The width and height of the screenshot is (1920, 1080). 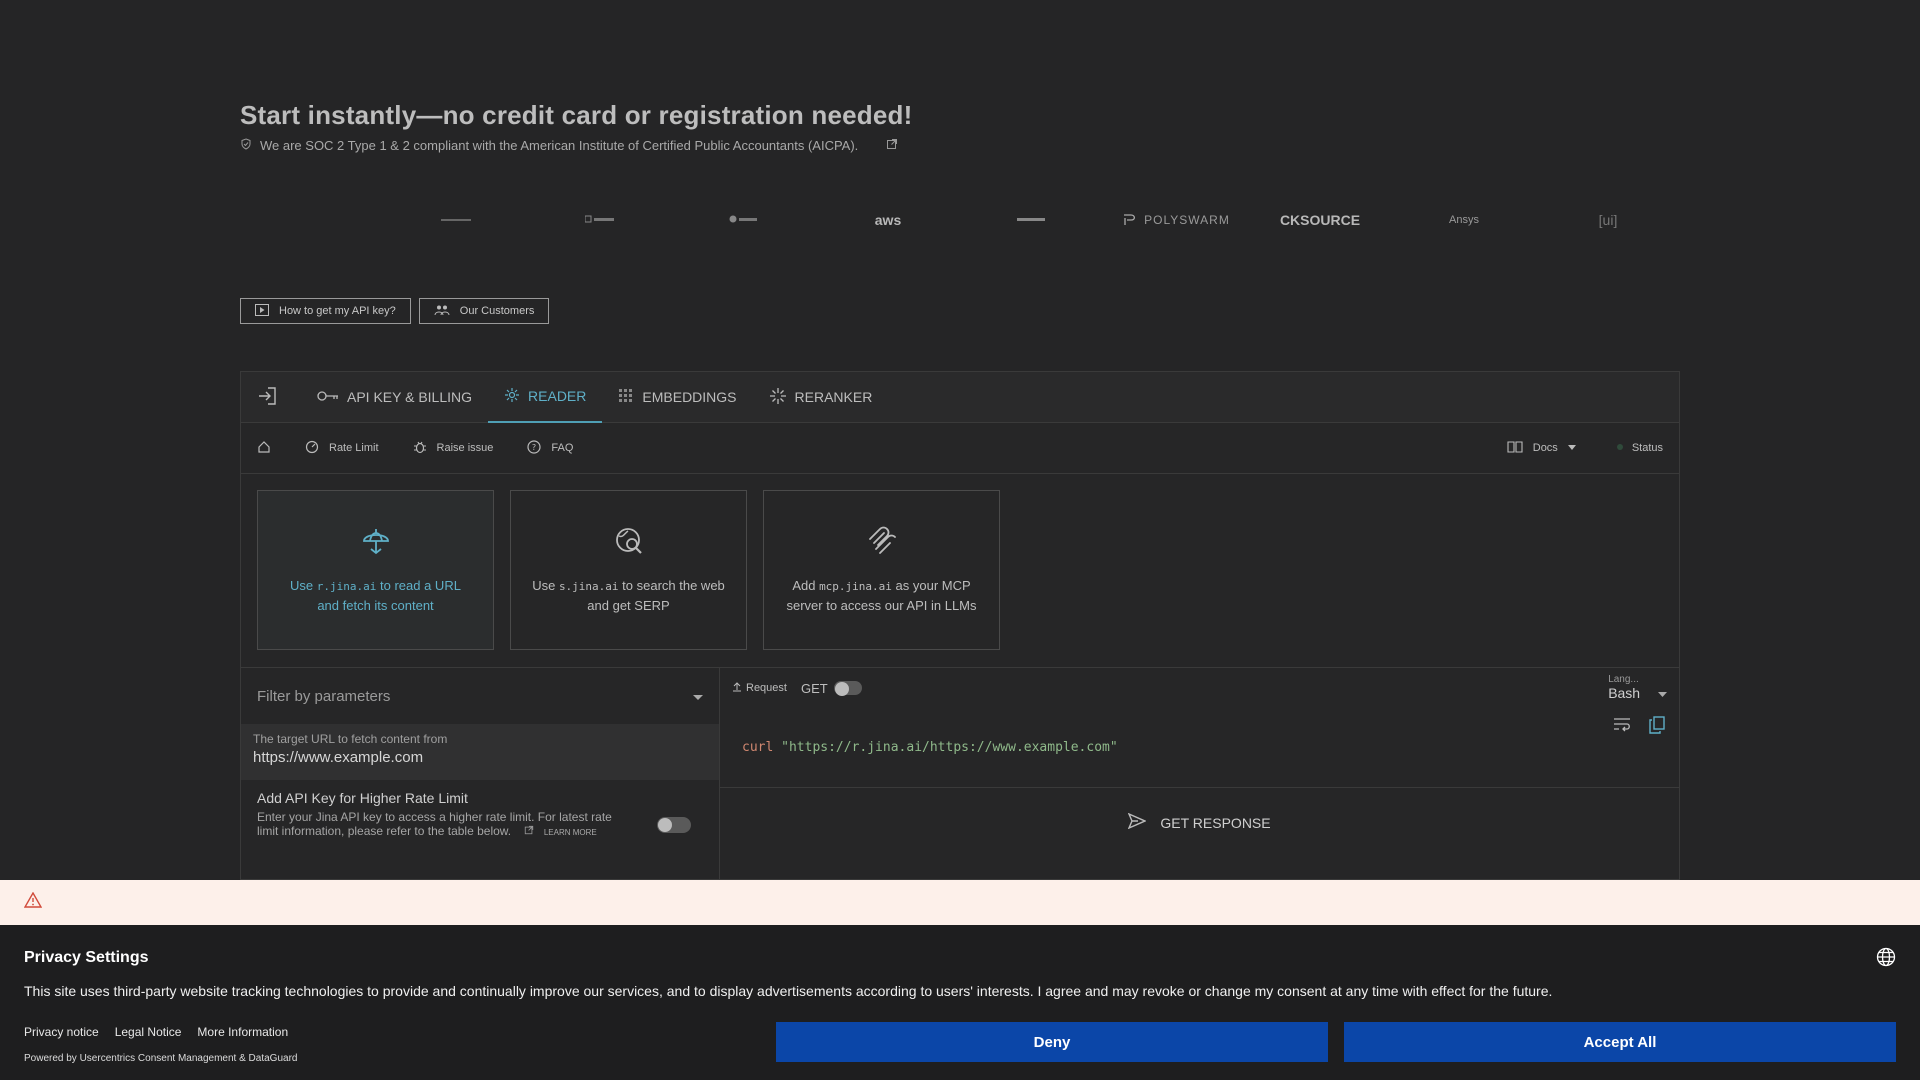 What do you see at coordinates (629, 543) in the screenshot?
I see `globe-search-icon` at bounding box center [629, 543].